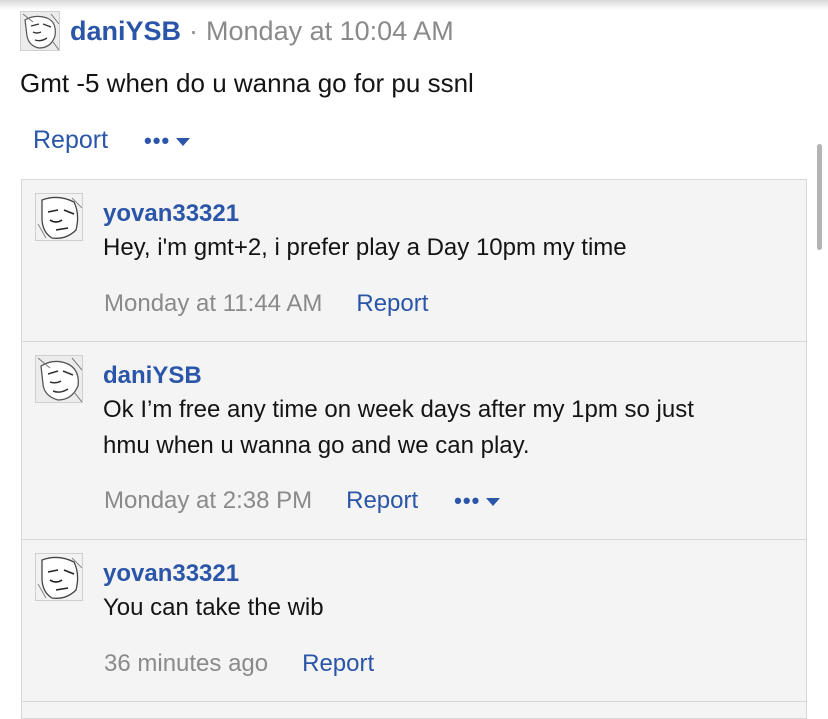  I want to click on reply-meta: Monday at 2:38 PM Report •••, so click(302, 501).